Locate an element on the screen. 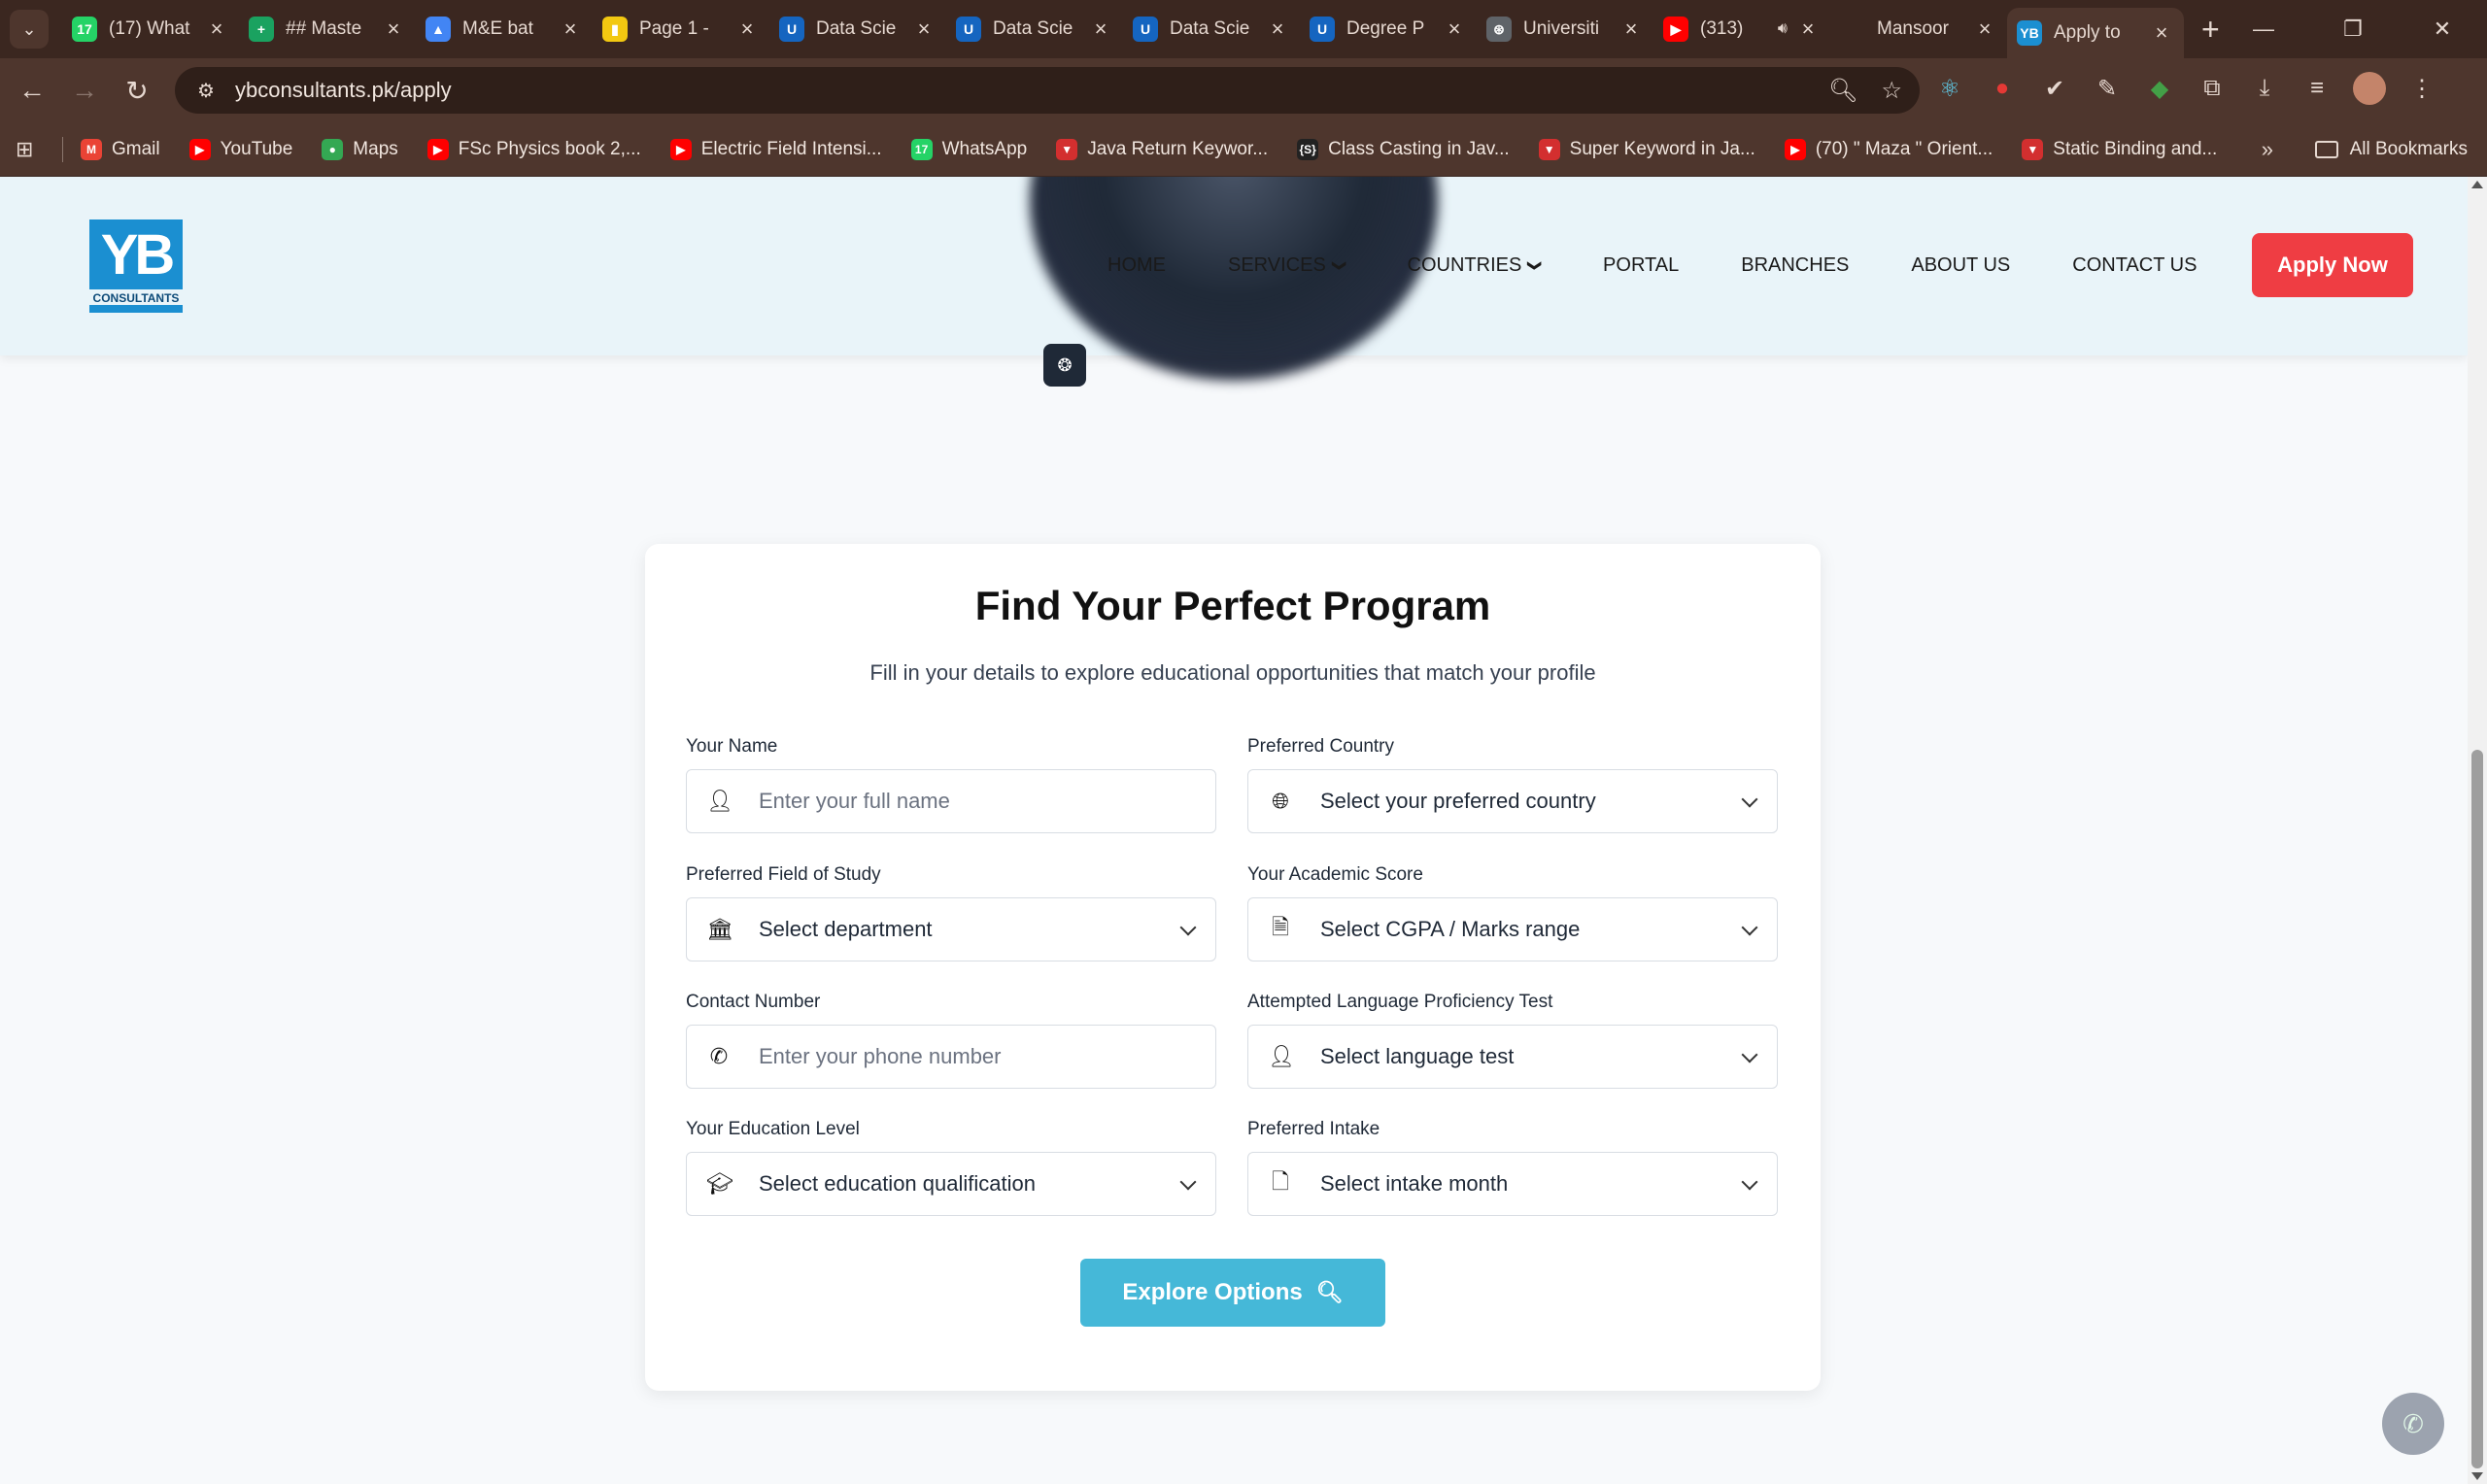 Image resolution: width=2487 pixels, height=1484 pixels. cgpa-select: 🗎 Select CGPA / Marks range is located at coordinates (1512, 929).